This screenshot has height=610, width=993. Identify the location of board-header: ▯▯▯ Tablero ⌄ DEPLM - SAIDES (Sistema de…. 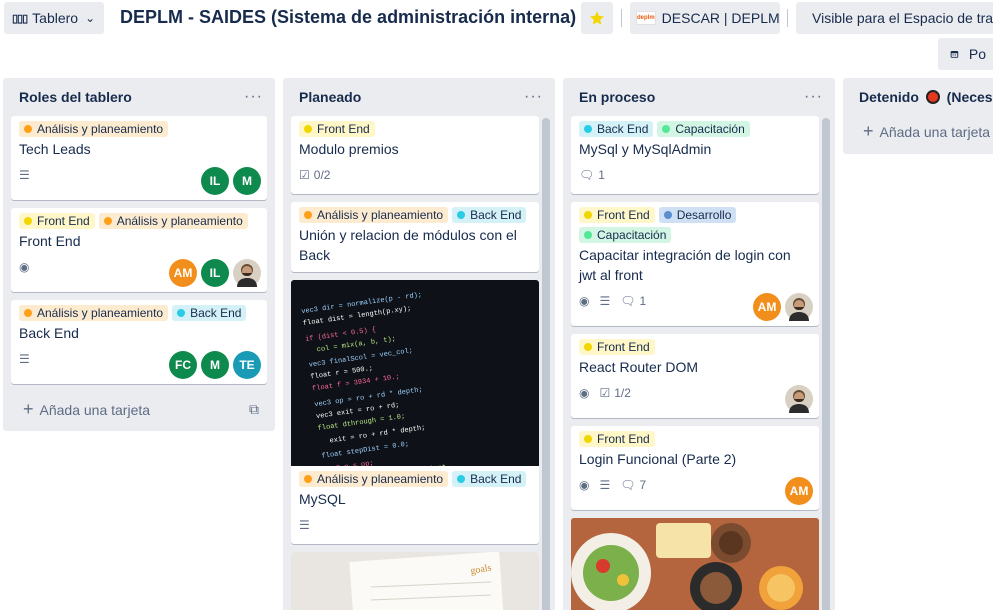
(496, 36).